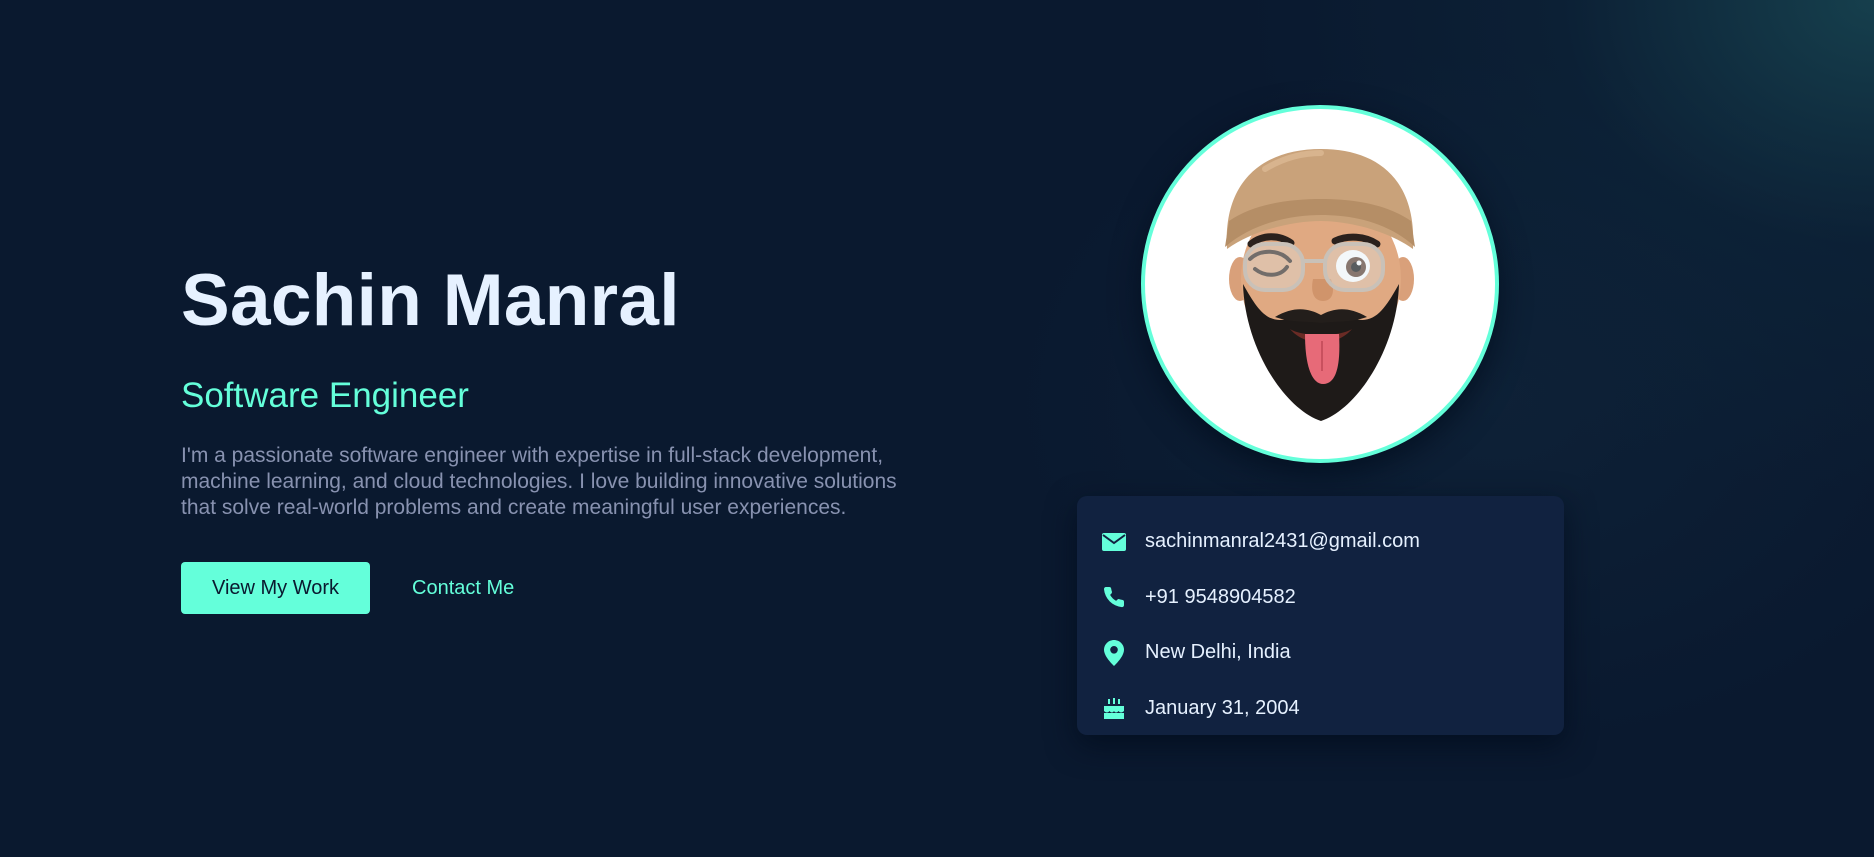 Image resolution: width=1874 pixels, height=857 pixels. What do you see at coordinates (551, 588) in the screenshot?
I see `hero-buttons: View My Work Contact Me` at bounding box center [551, 588].